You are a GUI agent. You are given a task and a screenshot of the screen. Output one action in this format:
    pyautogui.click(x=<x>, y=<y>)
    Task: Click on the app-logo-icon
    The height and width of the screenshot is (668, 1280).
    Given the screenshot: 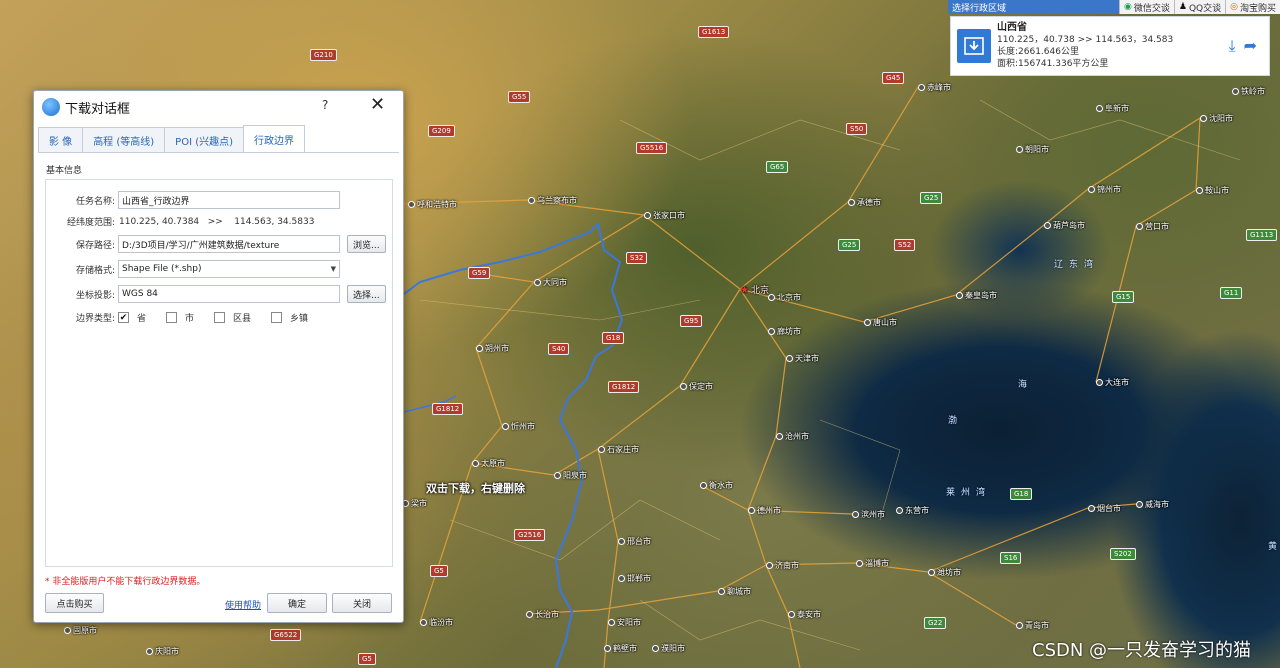 What is the action you would take?
    pyautogui.click(x=51, y=107)
    